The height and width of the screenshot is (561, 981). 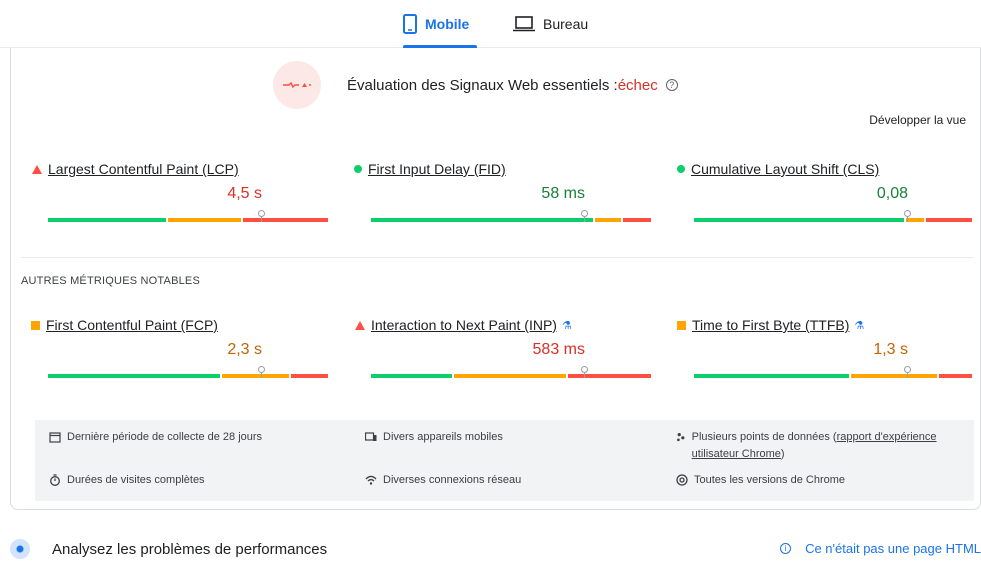 What do you see at coordinates (55, 437) in the screenshot?
I see `calendar-icon` at bounding box center [55, 437].